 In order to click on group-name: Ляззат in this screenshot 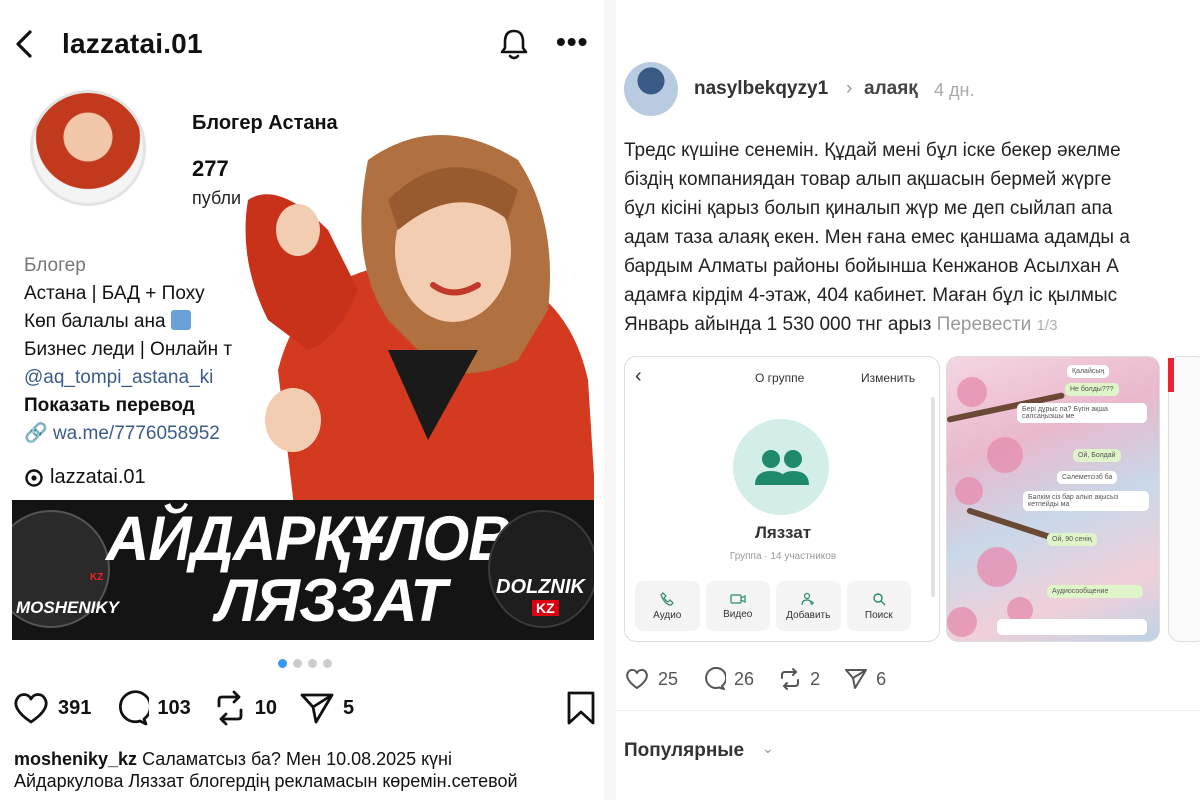, I will do `click(783, 532)`.